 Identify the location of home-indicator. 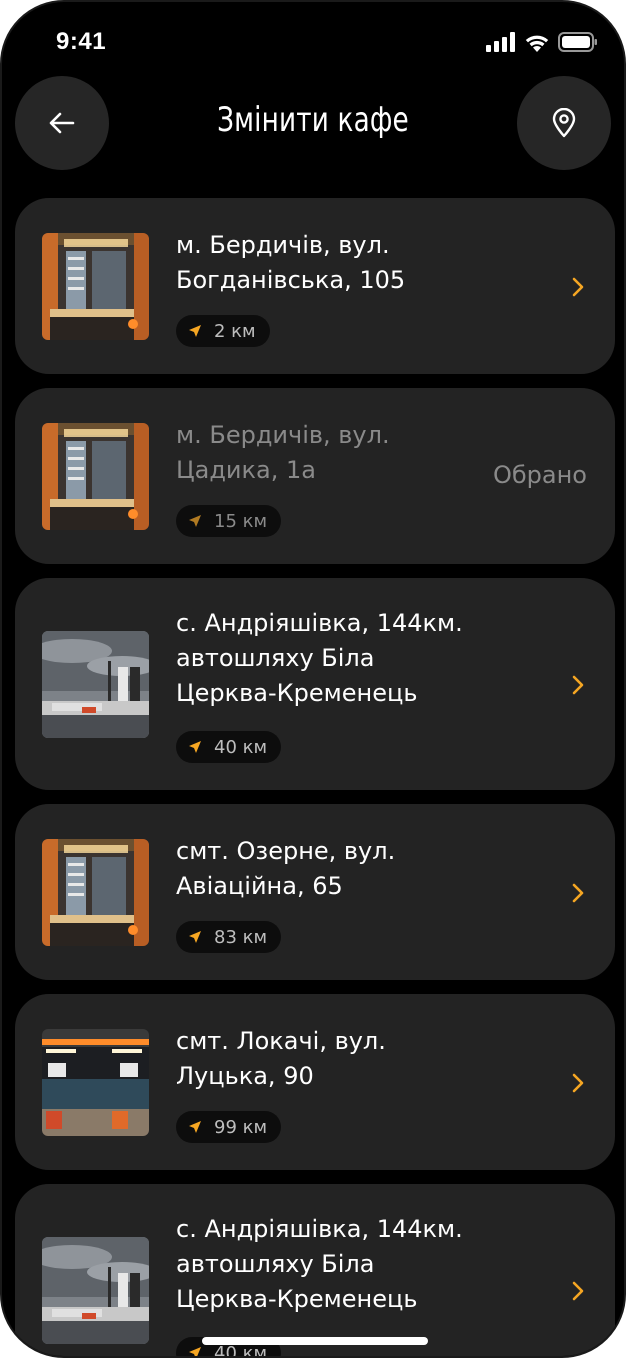
(315, 1341).